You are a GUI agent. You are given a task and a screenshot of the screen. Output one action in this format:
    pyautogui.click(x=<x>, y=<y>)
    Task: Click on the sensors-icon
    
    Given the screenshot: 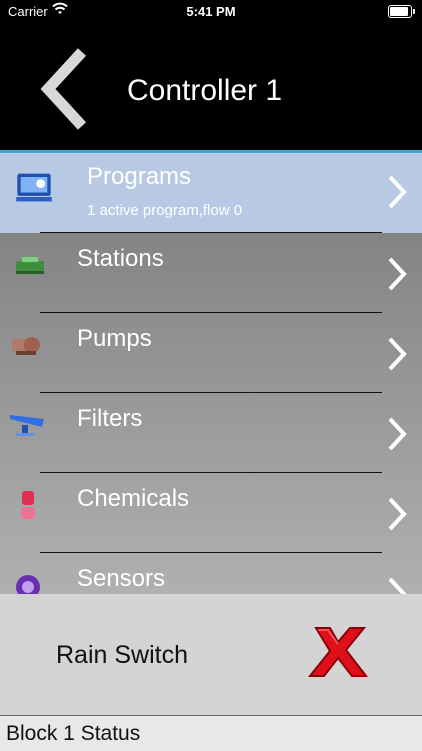 What is the action you would take?
    pyautogui.click(x=28, y=584)
    